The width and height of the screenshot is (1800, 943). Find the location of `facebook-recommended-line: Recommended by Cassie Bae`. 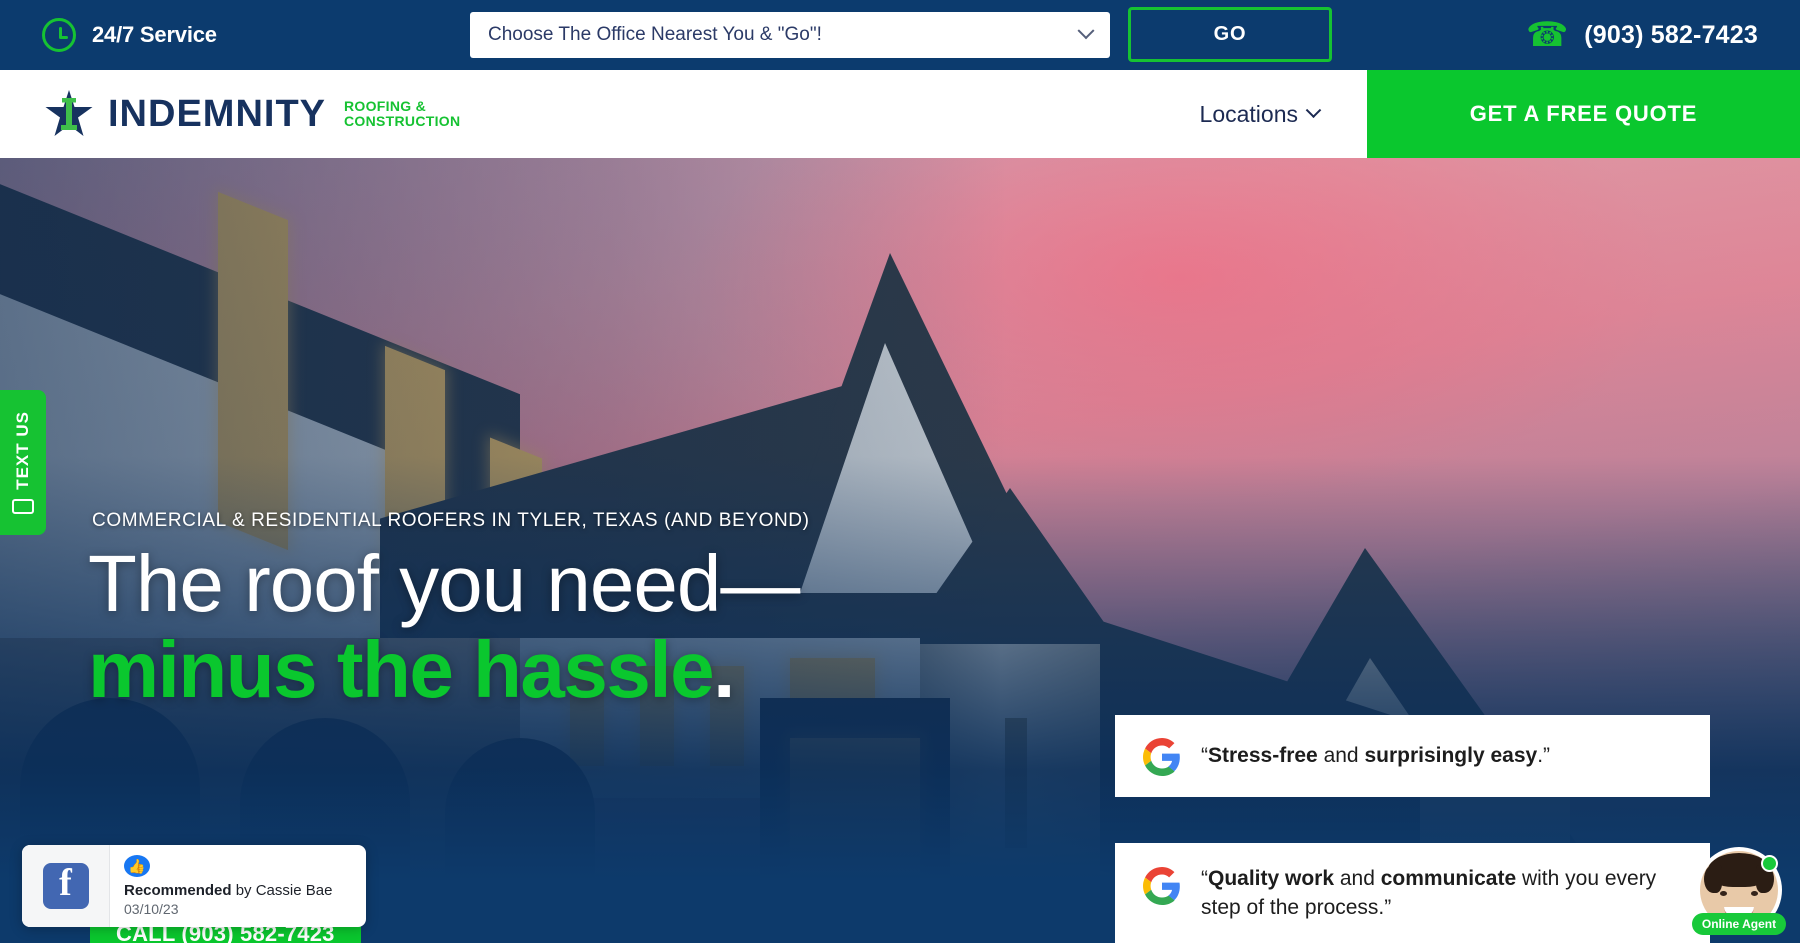

facebook-recommended-line: Recommended by Cassie Bae is located at coordinates (238, 890).